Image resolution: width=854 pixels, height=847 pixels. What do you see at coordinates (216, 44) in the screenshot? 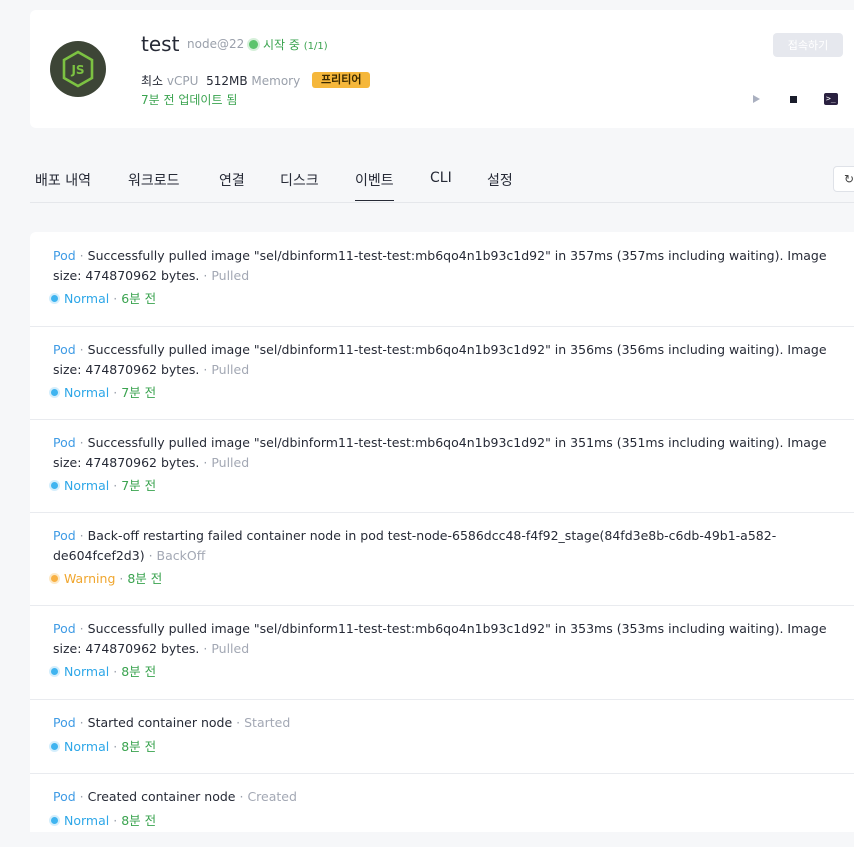
I see `runtime-label: node@22` at bounding box center [216, 44].